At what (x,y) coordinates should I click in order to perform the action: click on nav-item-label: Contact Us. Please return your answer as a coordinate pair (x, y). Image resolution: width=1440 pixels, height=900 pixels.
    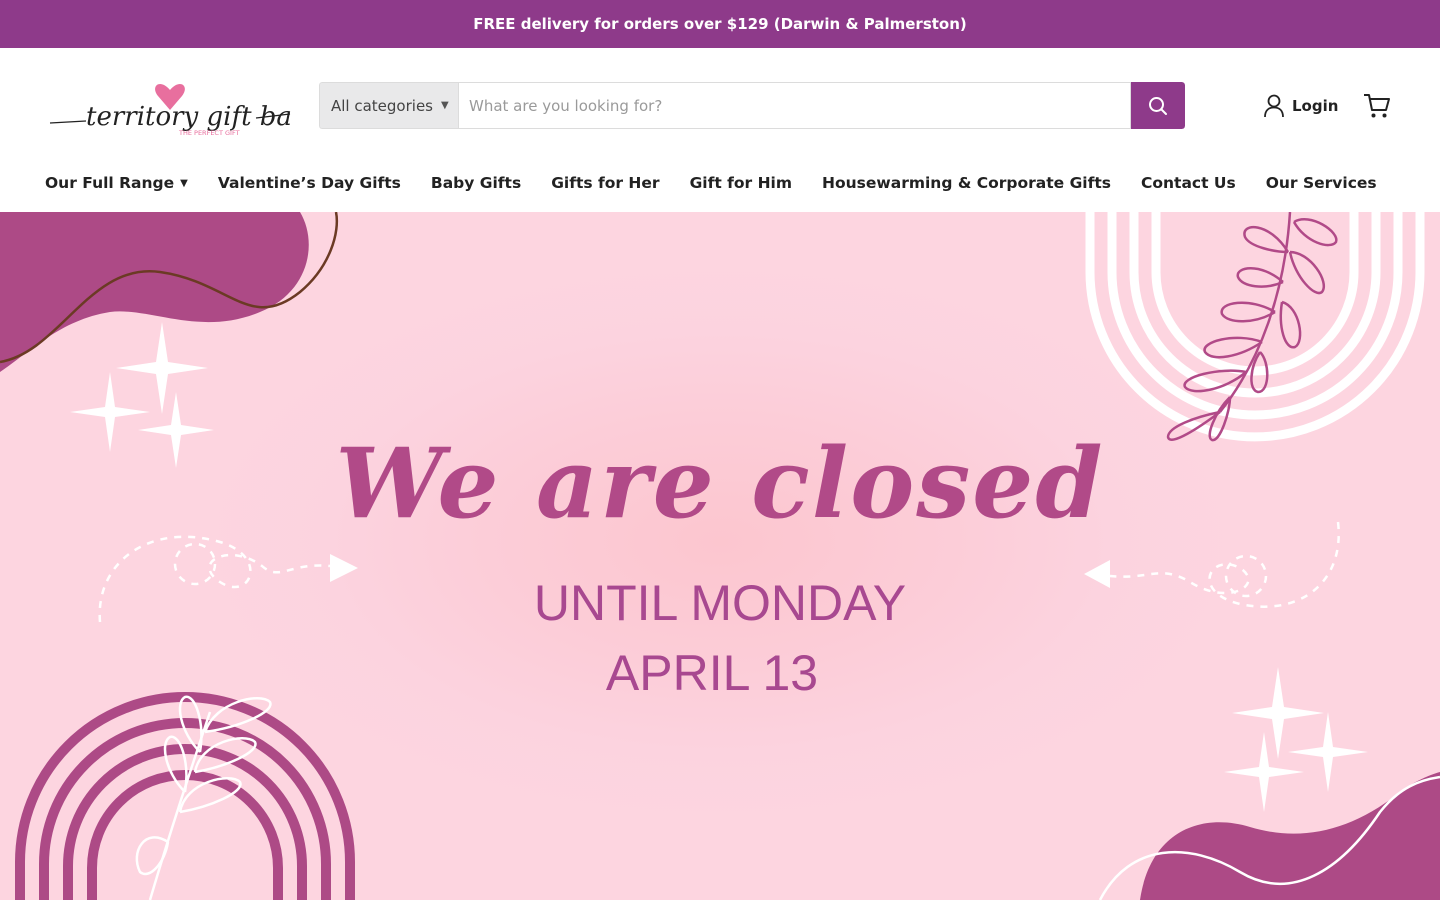
    Looking at the image, I should click on (1188, 183).